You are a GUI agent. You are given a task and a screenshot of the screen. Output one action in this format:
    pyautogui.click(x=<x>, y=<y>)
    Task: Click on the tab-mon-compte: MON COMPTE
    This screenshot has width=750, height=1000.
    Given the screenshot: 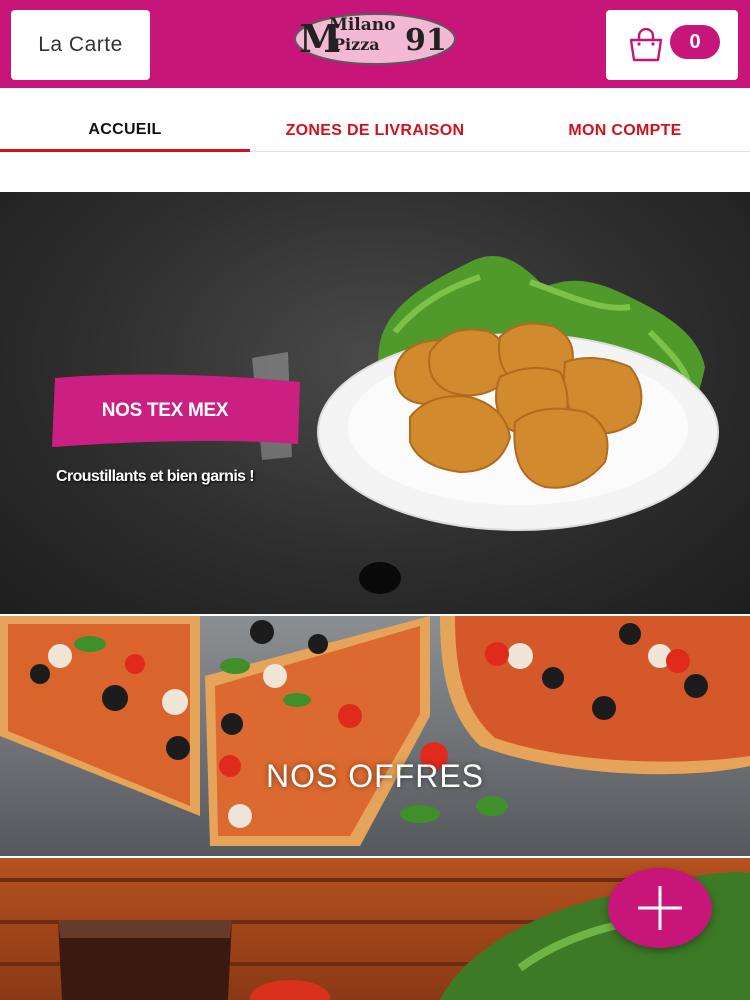 What is the action you would take?
    pyautogui.click(x=625, y=131)
    